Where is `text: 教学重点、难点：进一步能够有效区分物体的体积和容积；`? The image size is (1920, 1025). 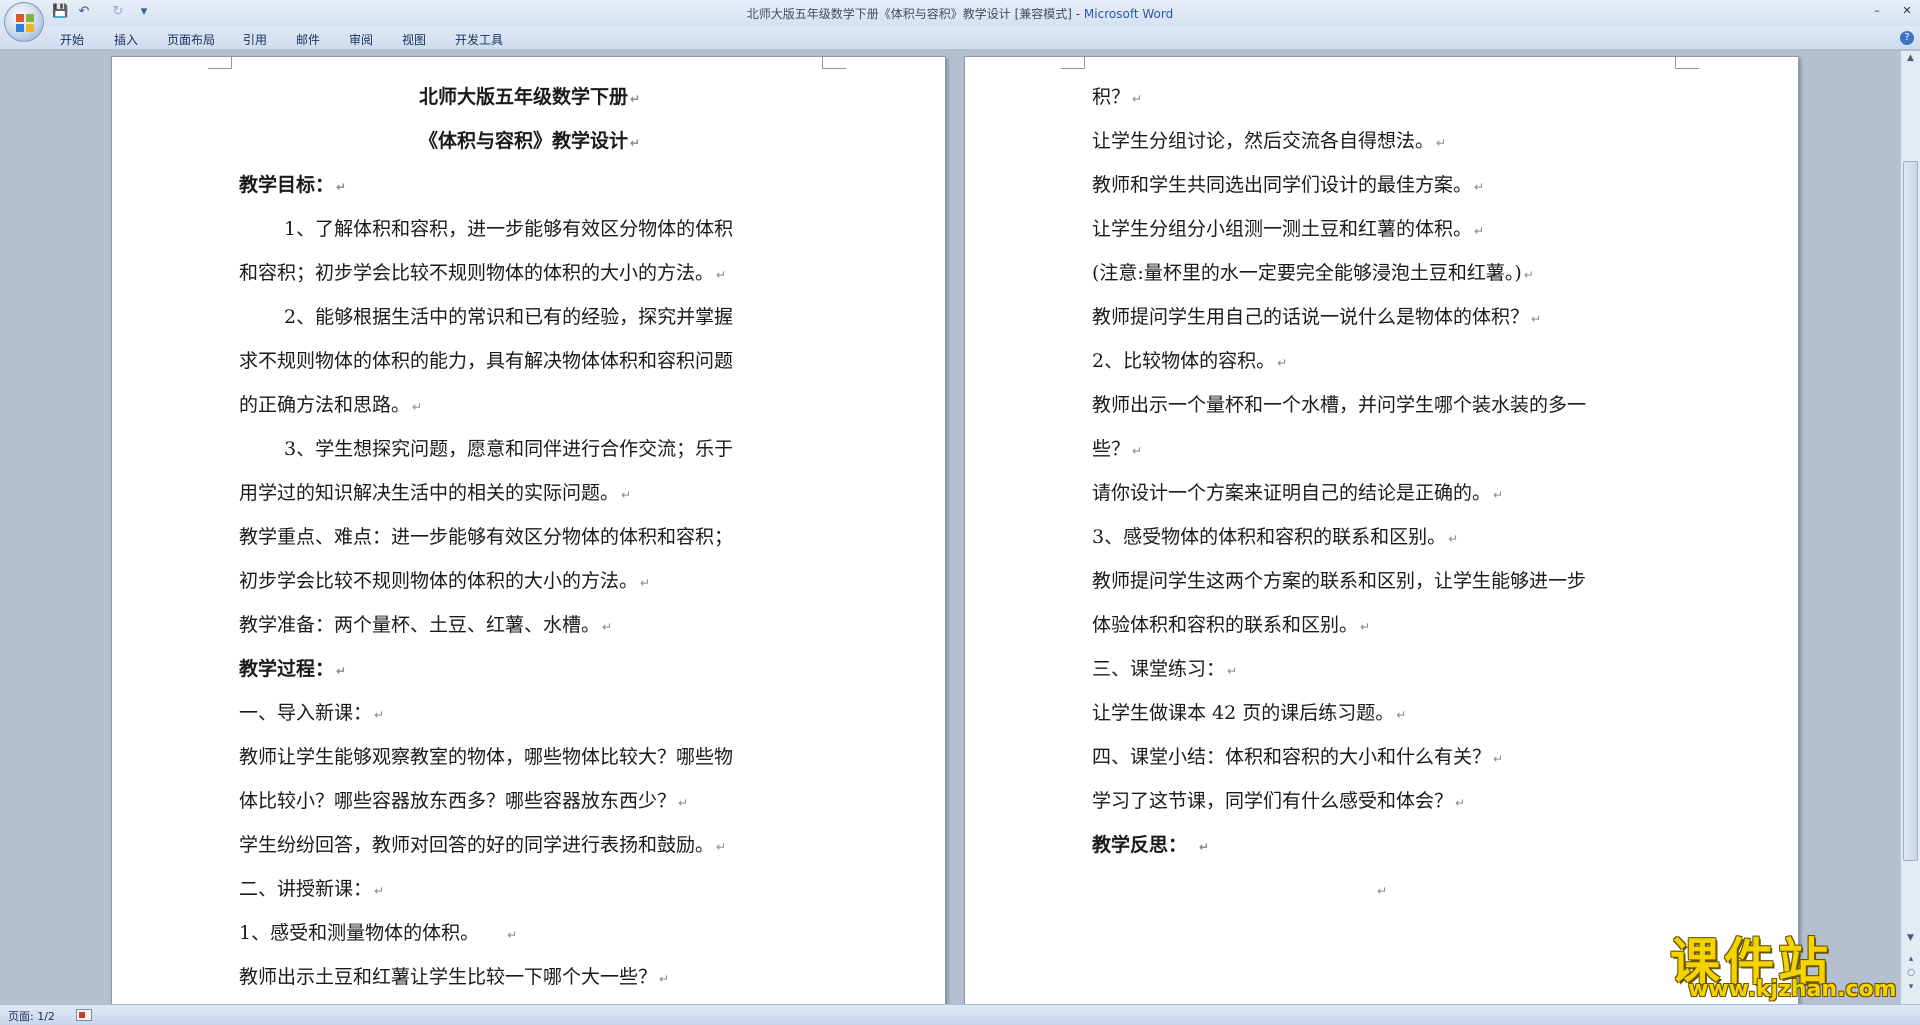 text: 教学重点、难点：进一步能够有效区分物体的体积和容积； is located at coordinates (486, 537).